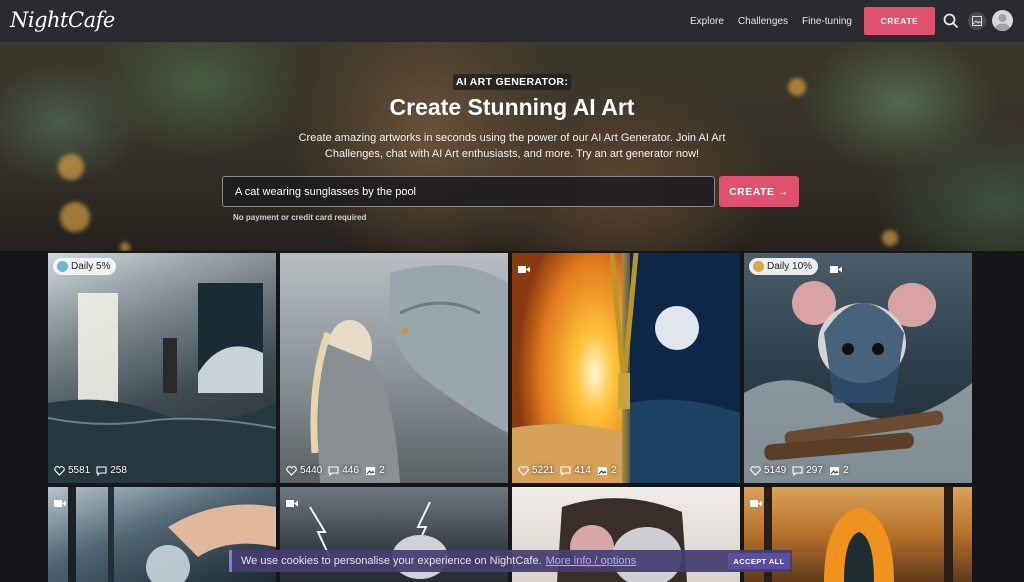 The image size is (1024, 582). What do you see at coordinates (300, 217) in the screenshot?
I see `no-payment-note: No payment or credit card required` at bounding box center [300, 217].